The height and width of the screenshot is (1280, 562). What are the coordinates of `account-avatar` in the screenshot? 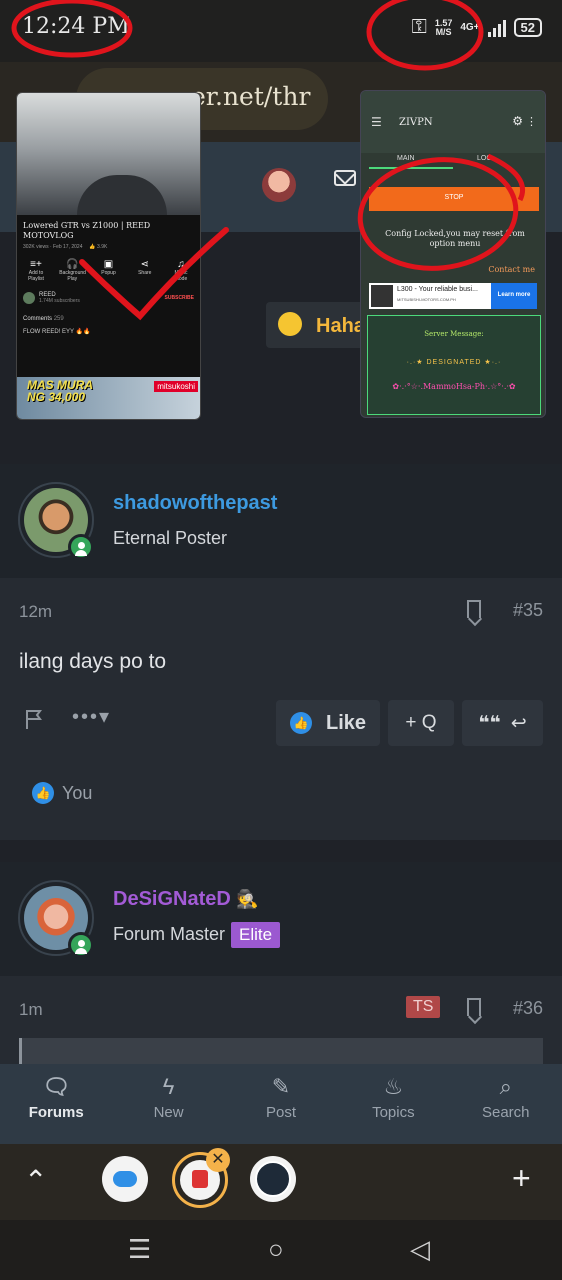 It's located at (279, 185).